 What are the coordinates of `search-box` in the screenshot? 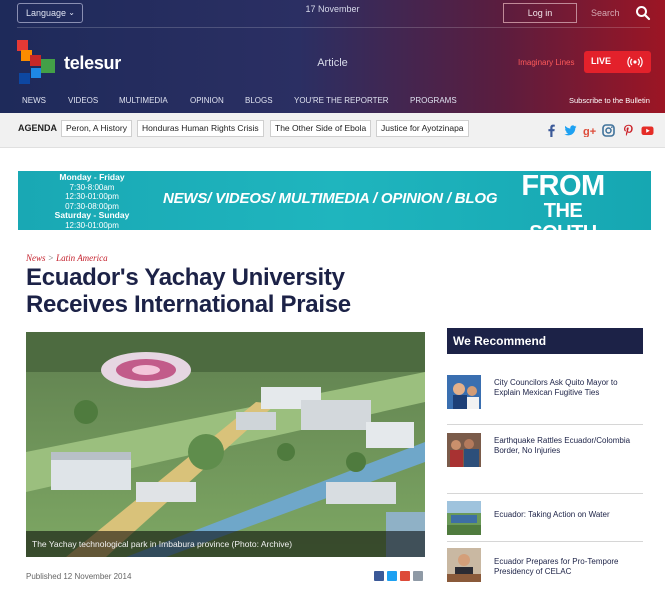 It's located at (619, 13).